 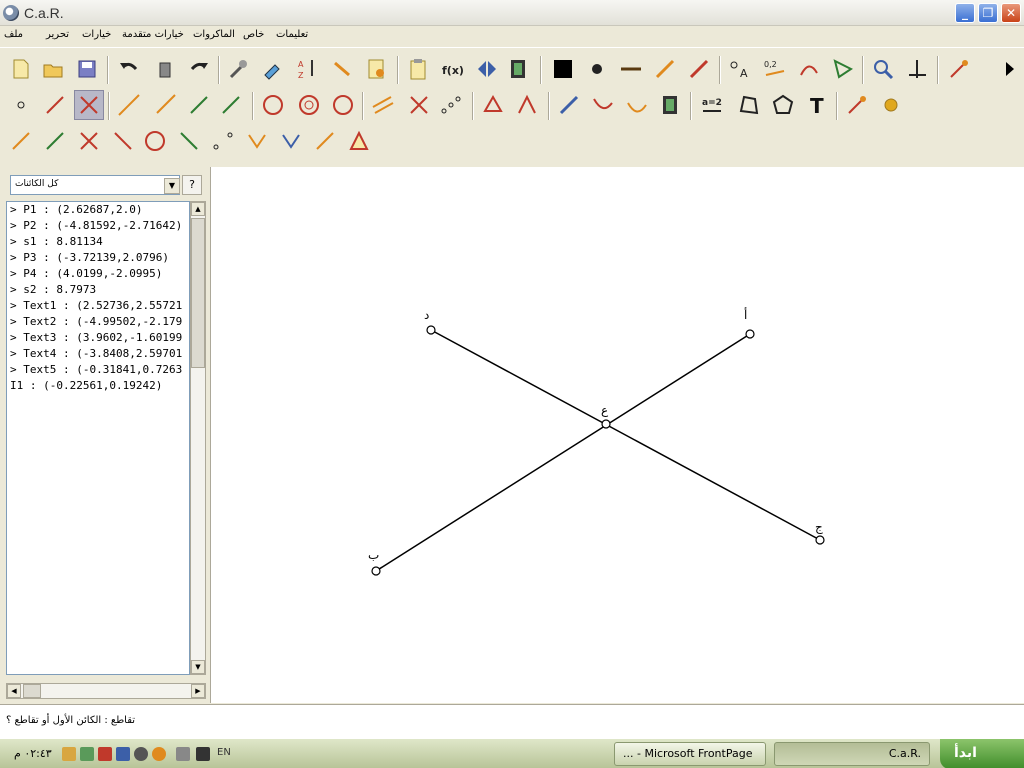 What do you see at coordinates (198, 438) in the screenshot?
I see `vertical-scrollbar: ▲ ▼` at bounding box center [198, 438].